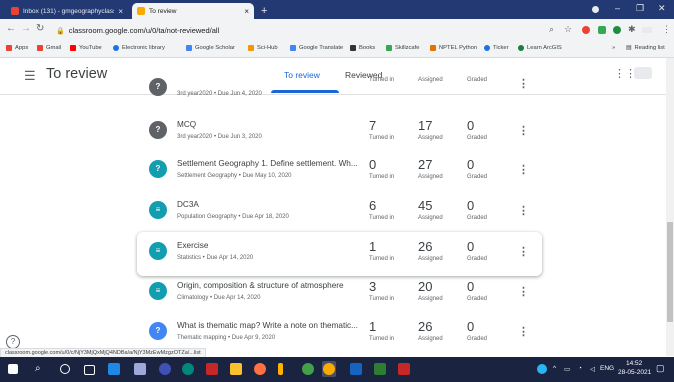 This screenshot has width=674, height=382. I want to click on notifications-icon: ▢, so click(660, 368).